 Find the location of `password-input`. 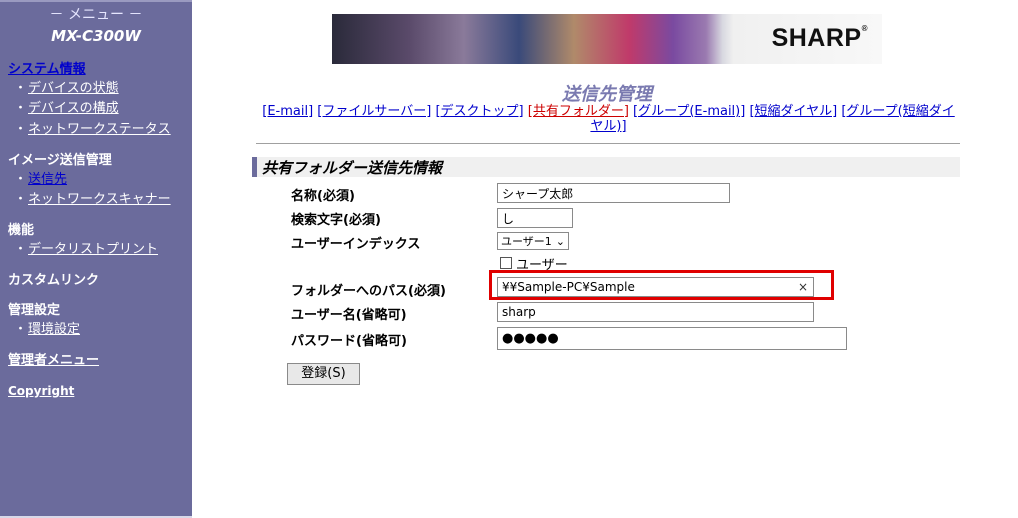

password-input is located at coordinates (672, 338).